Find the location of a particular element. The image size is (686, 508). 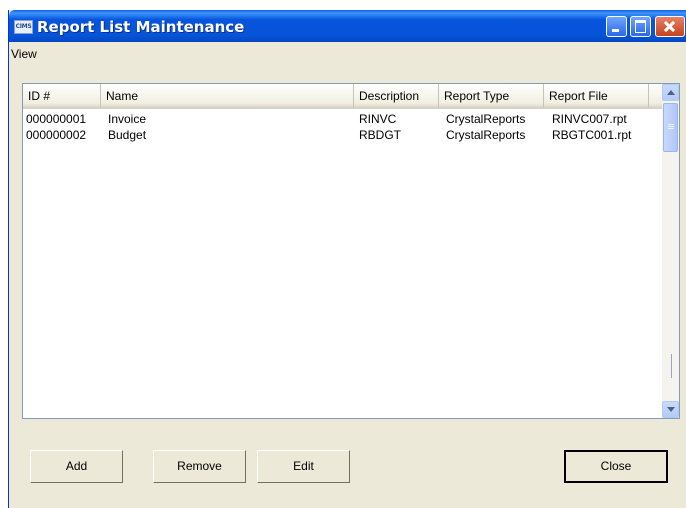

scroll-thumb is located at coordinates (670, 127).